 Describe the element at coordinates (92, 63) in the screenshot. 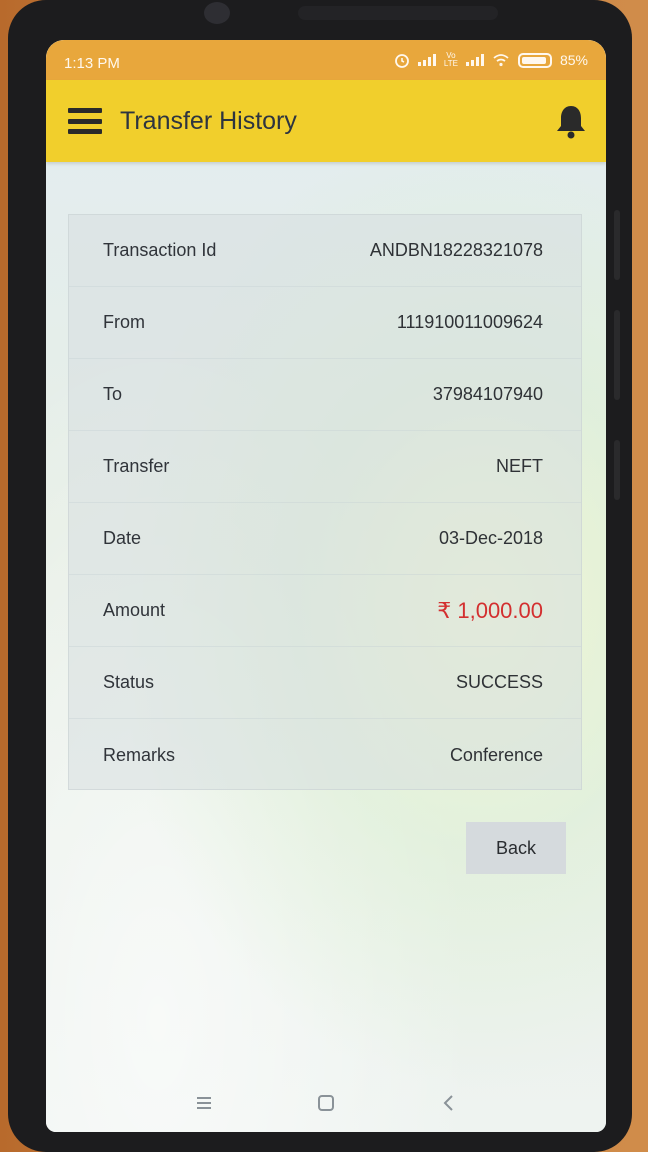

I see `status-time: 1:13 PM` at that location.